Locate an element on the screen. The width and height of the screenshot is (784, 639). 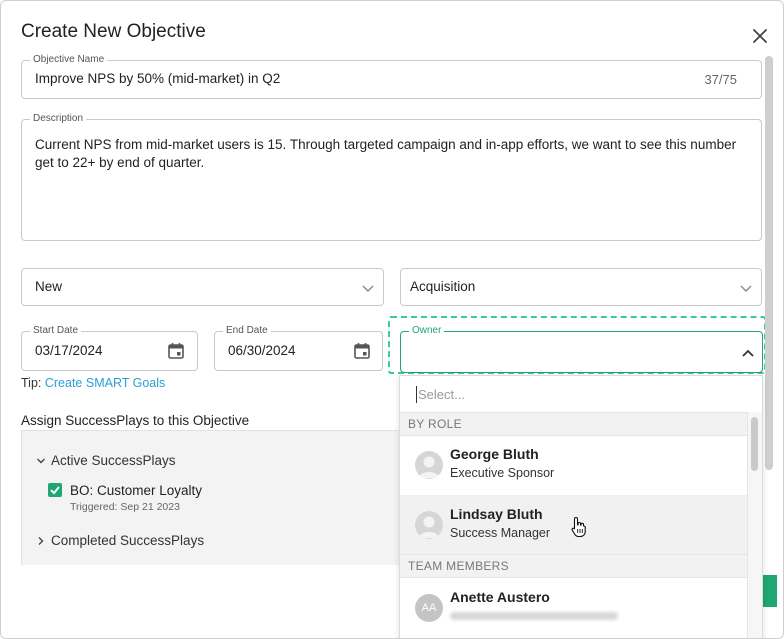
category-select: Acquisition is located at coordinates (581, 287).